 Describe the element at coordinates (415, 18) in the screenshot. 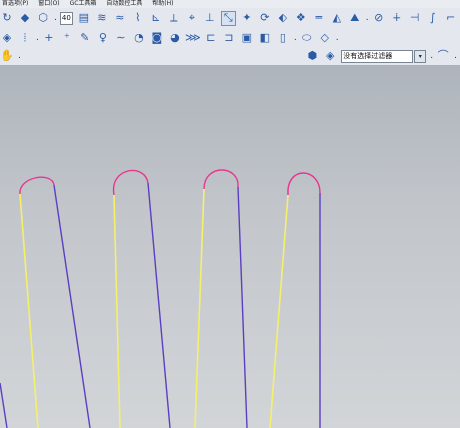

I see `line2-icon: ⊣` at that location.